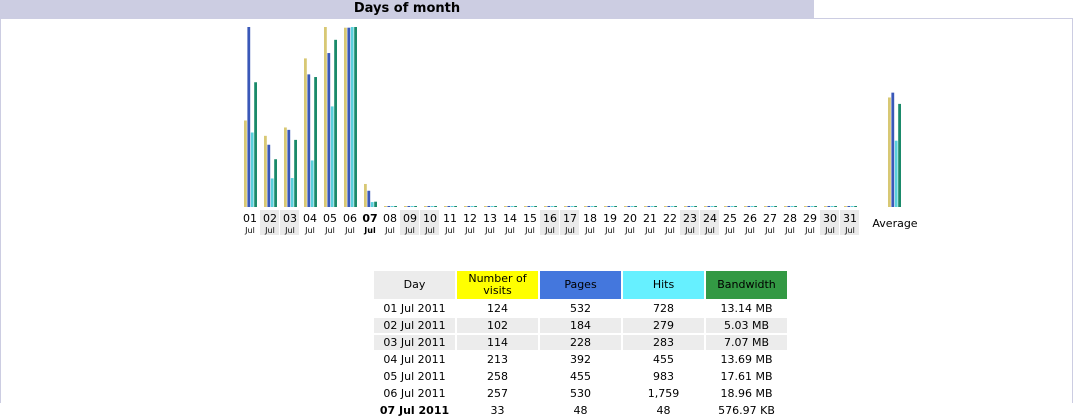  I want to click on day-group-23: 23Jul, so click(689, 220).